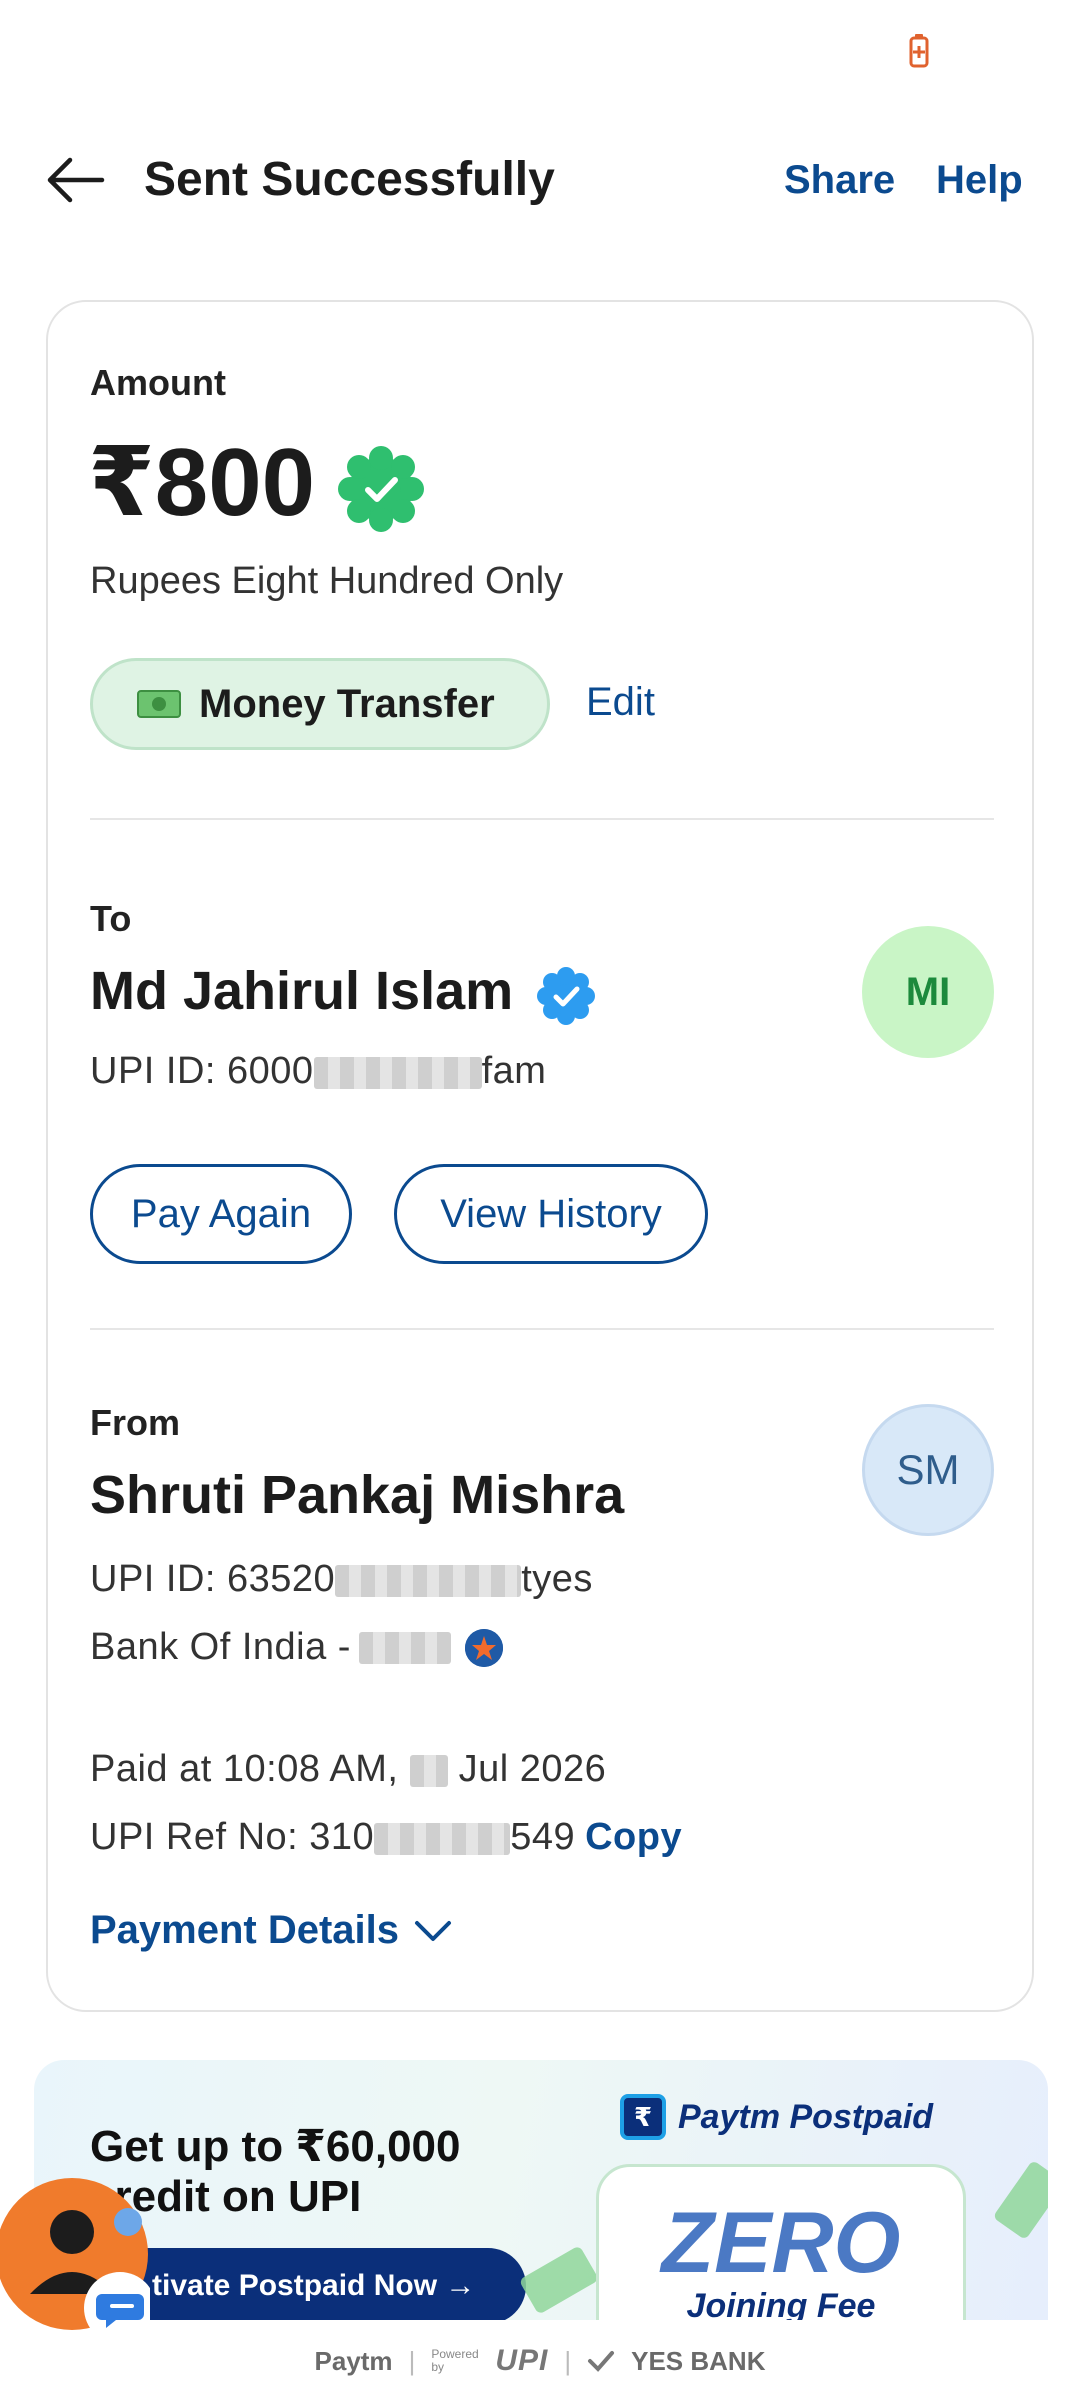  What do you see at coordinates (483, 1647) in the screenshot?
I see `bank-logo-icon` at bounding box center [483, 1647].